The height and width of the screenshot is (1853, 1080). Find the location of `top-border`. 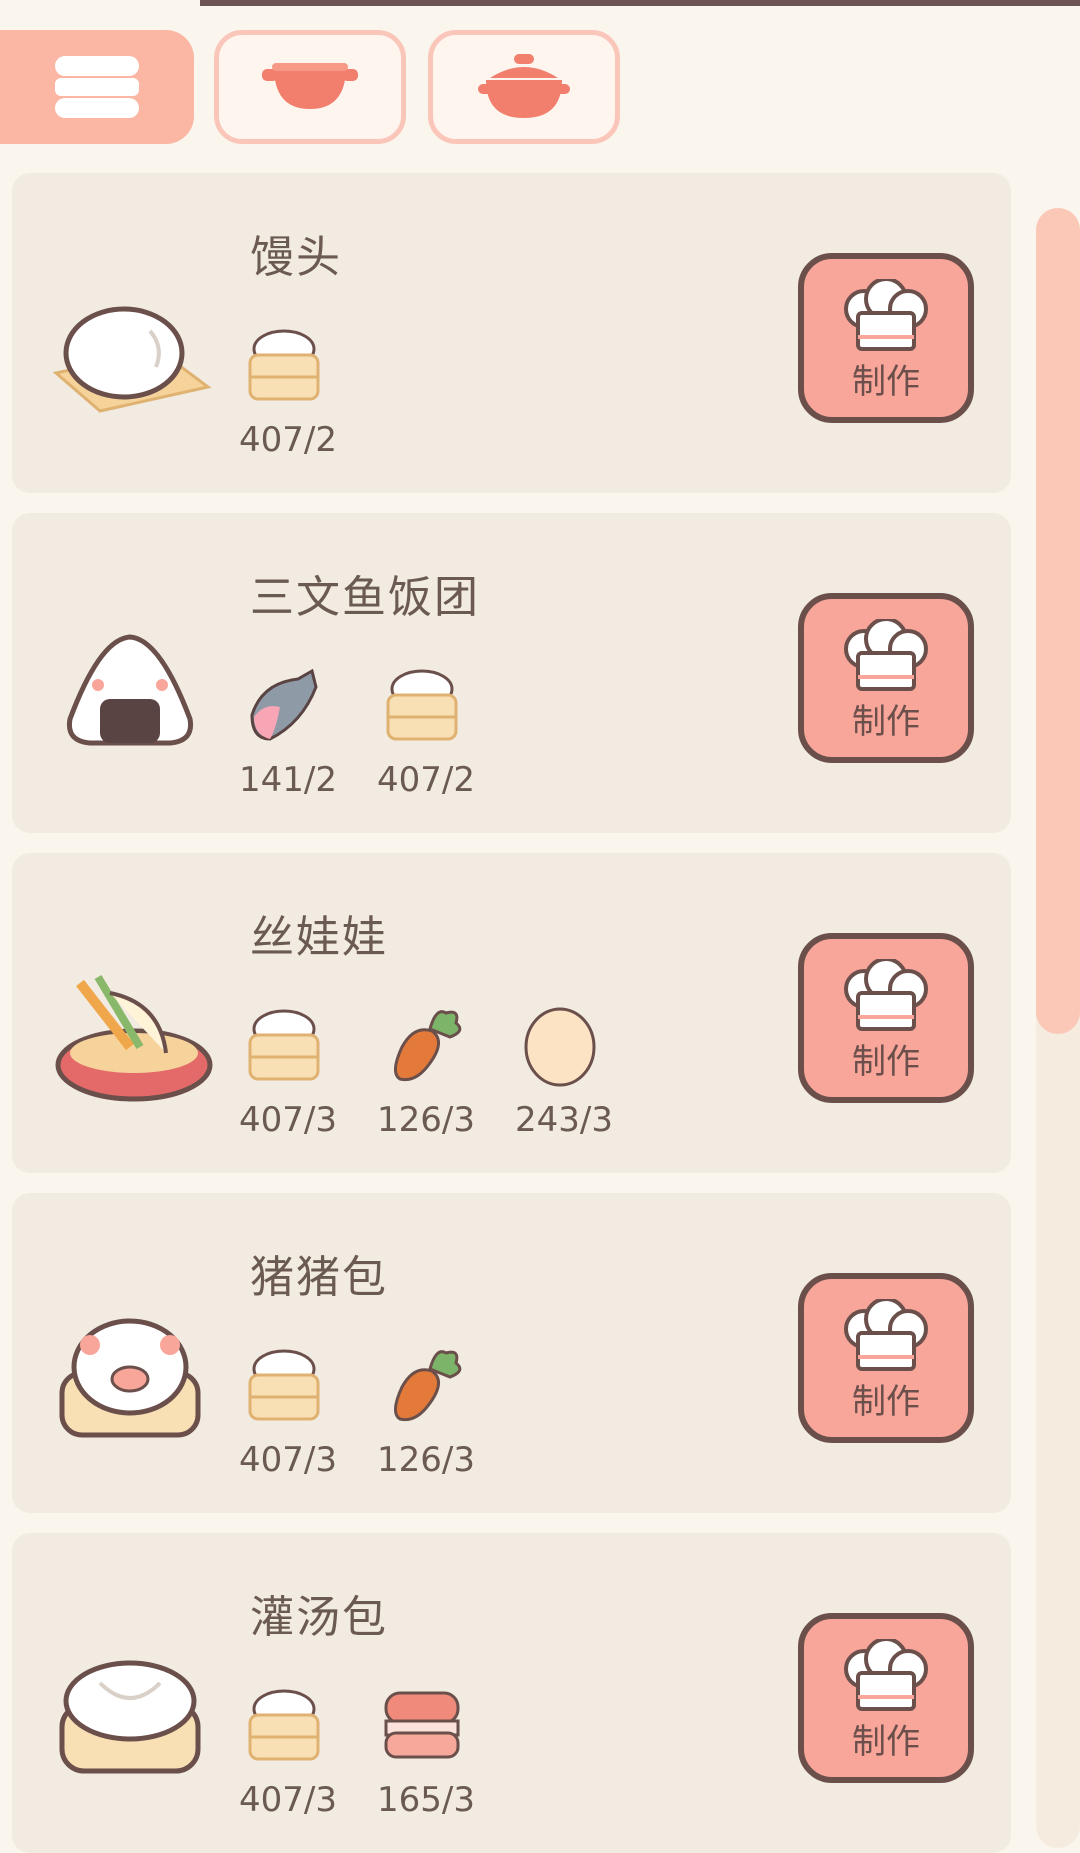

top-border is located at coordinates (640, 3).